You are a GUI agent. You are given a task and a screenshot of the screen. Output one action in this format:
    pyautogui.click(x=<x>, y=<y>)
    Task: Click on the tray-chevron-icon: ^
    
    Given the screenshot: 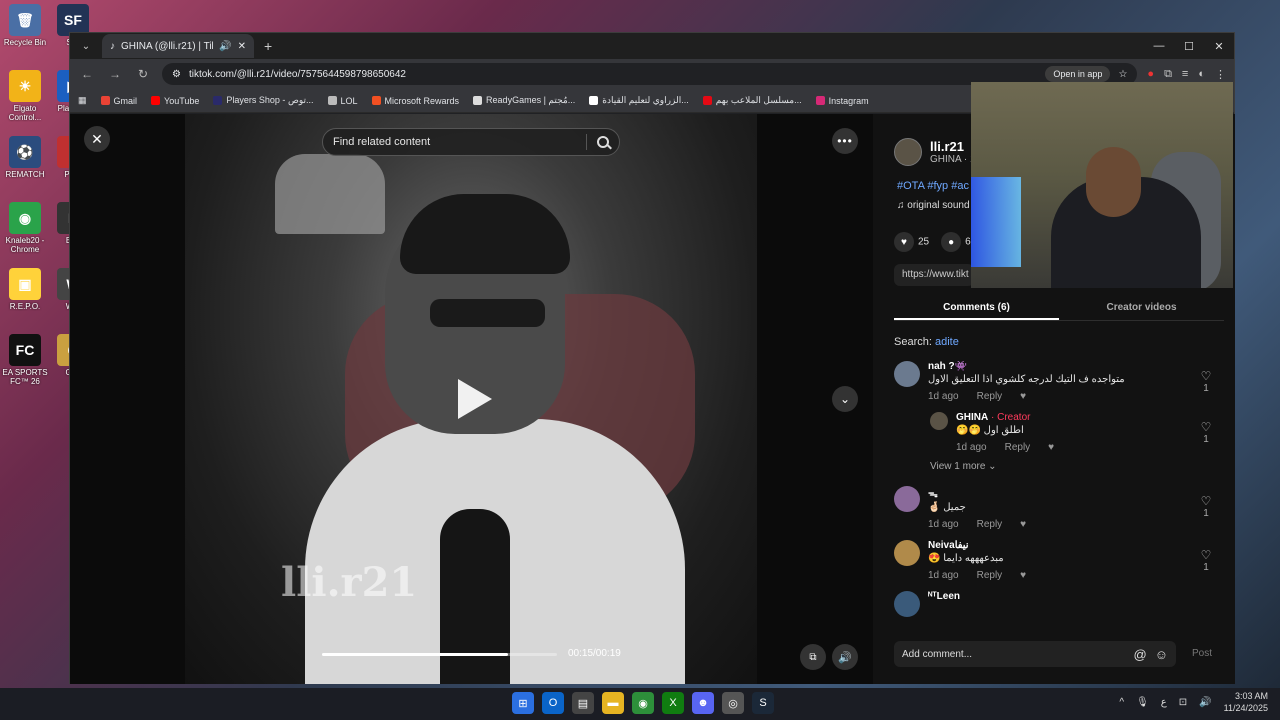 What is the action you would take?
    pyautogui.click(x=1121, y=702)
    